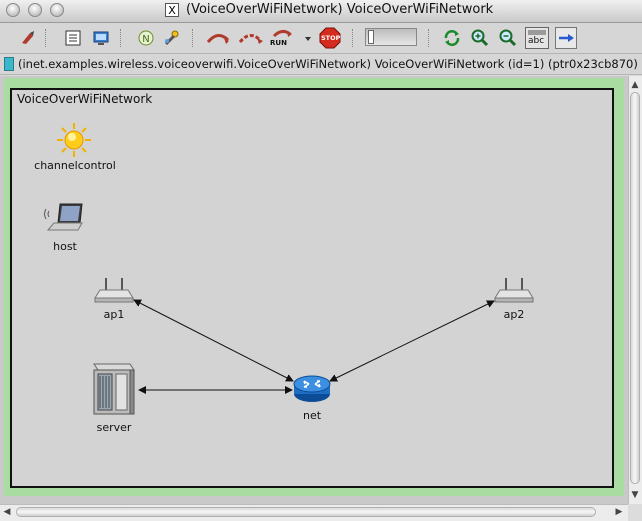 The width and height of the screenshot is (642, 521). I want to click on scroll-right-icon: ▶, so click(619, 512).